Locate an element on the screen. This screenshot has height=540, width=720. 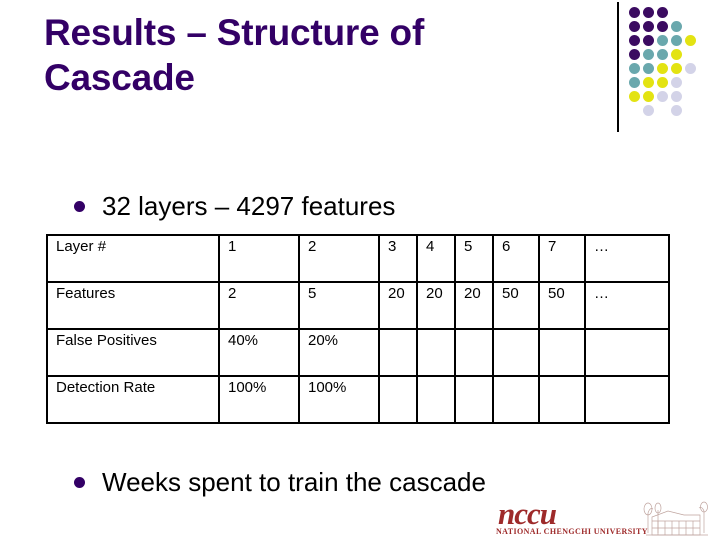
title-block: Results – Structure of Cascade is located at coordinates (314, 55).